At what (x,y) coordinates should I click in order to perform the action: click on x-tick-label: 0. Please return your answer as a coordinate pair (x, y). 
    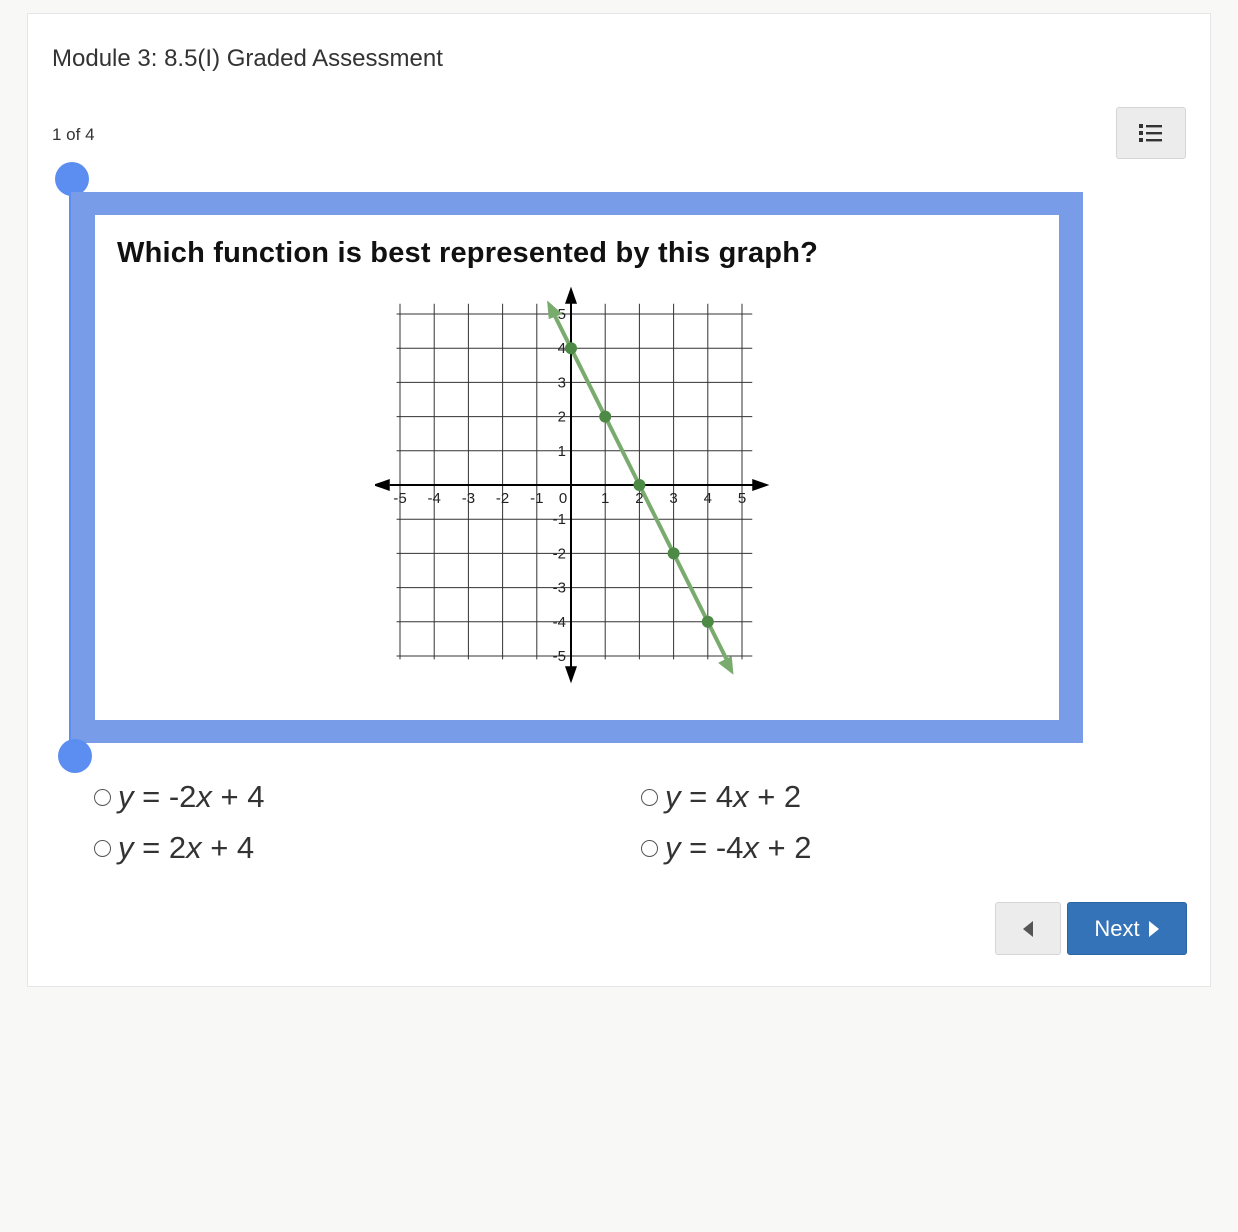
    Looking at the image, I should click on (563, 498).